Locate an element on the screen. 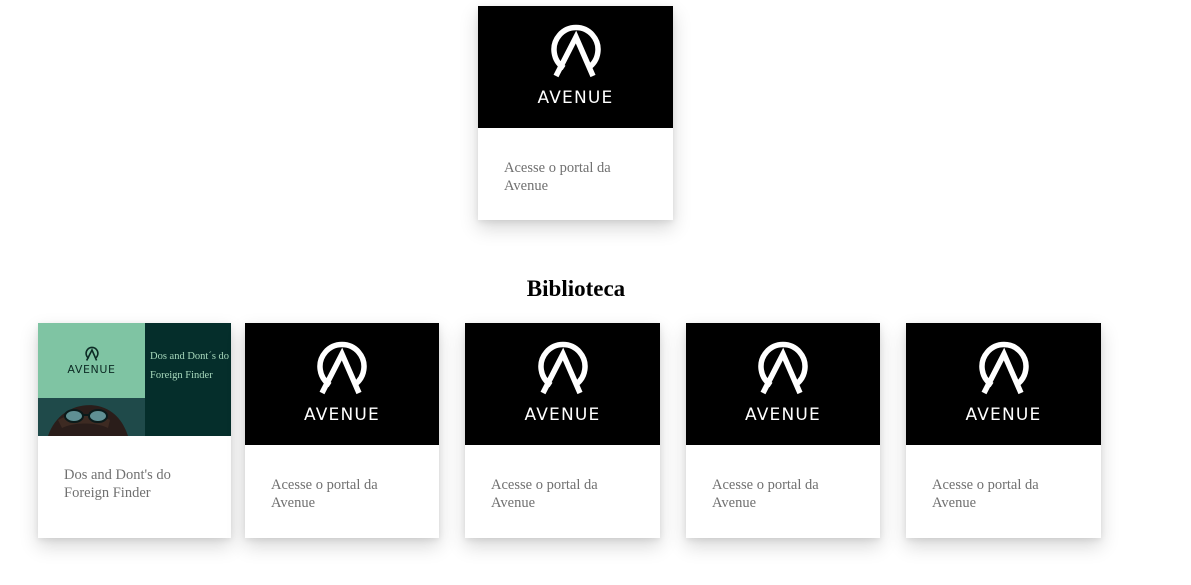 This screenshot has width=1191, height=585. card-image: AVENUE Dos and Dont´s do Foreign Finder is located at coordinates (134, 379).